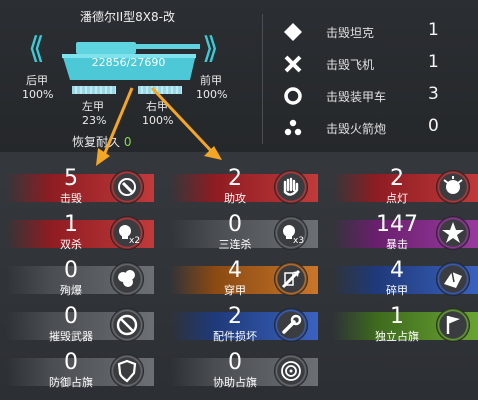 The width and height of the screenshot is (478, 400). I want to click on kill-stat-rocket: 击毁火箭炮 0, so click(372, 128).